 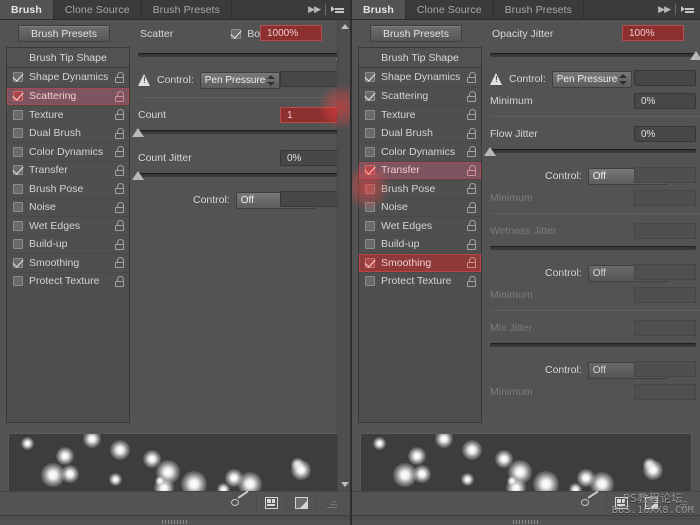 I want to click on count-jitter-control-extra-field, so click(x=311, y=199).